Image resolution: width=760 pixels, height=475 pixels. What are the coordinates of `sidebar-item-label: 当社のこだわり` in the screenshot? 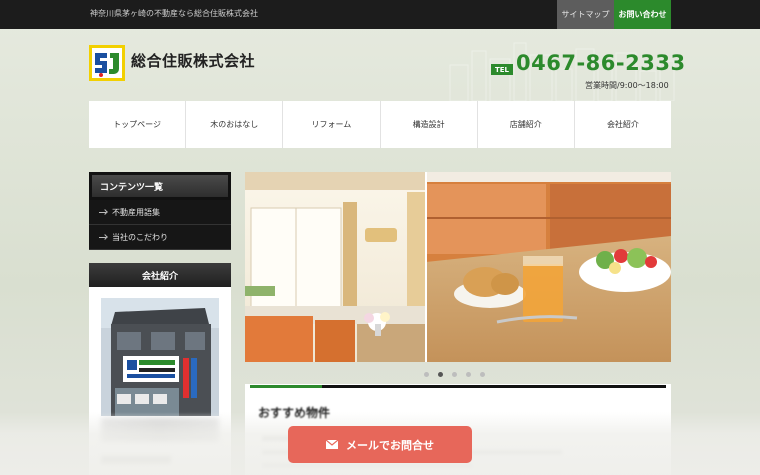 It's located at (140, 237).